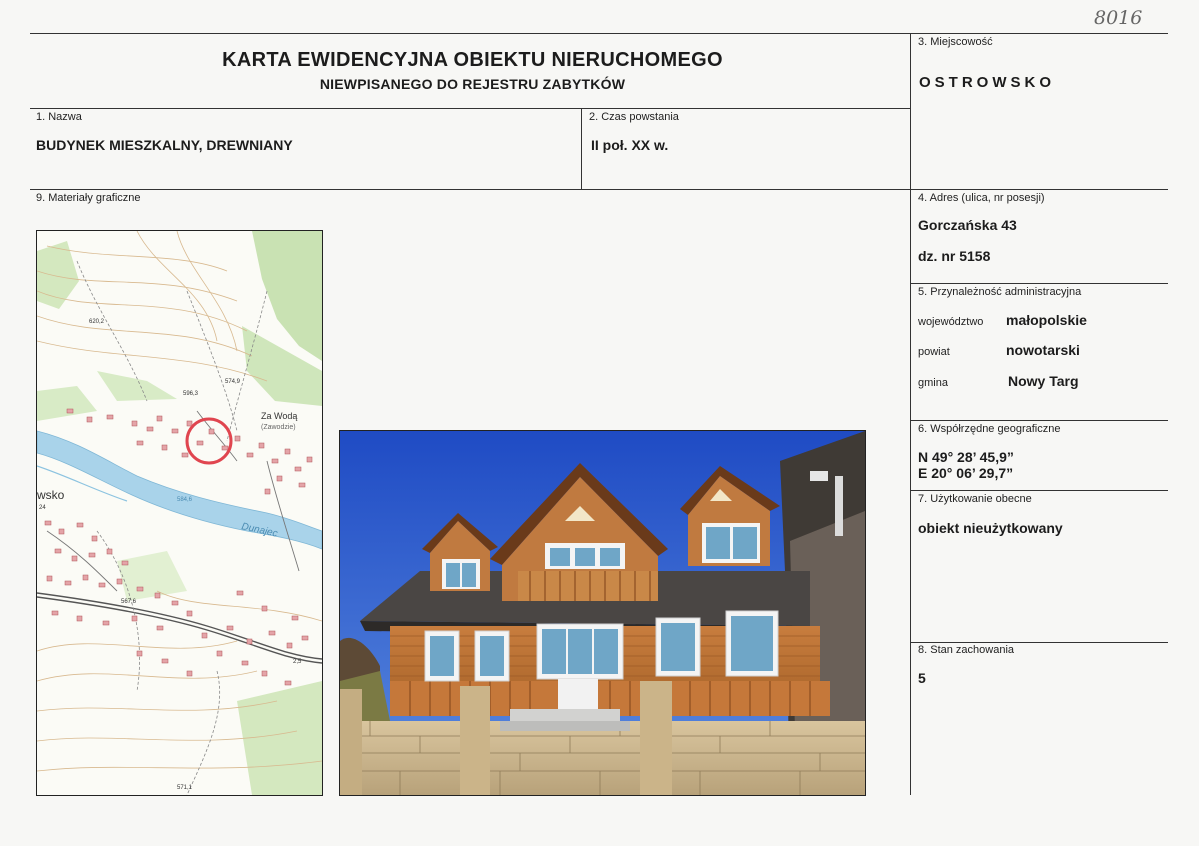 Image resolution: width=1199 pixels, height=846 pixels. Describe the element at coordinates (164, 145) in the screenshot. I see `nazwa-value: BUDYNEK MIESZKALNY, DREWNIANY` at that location.